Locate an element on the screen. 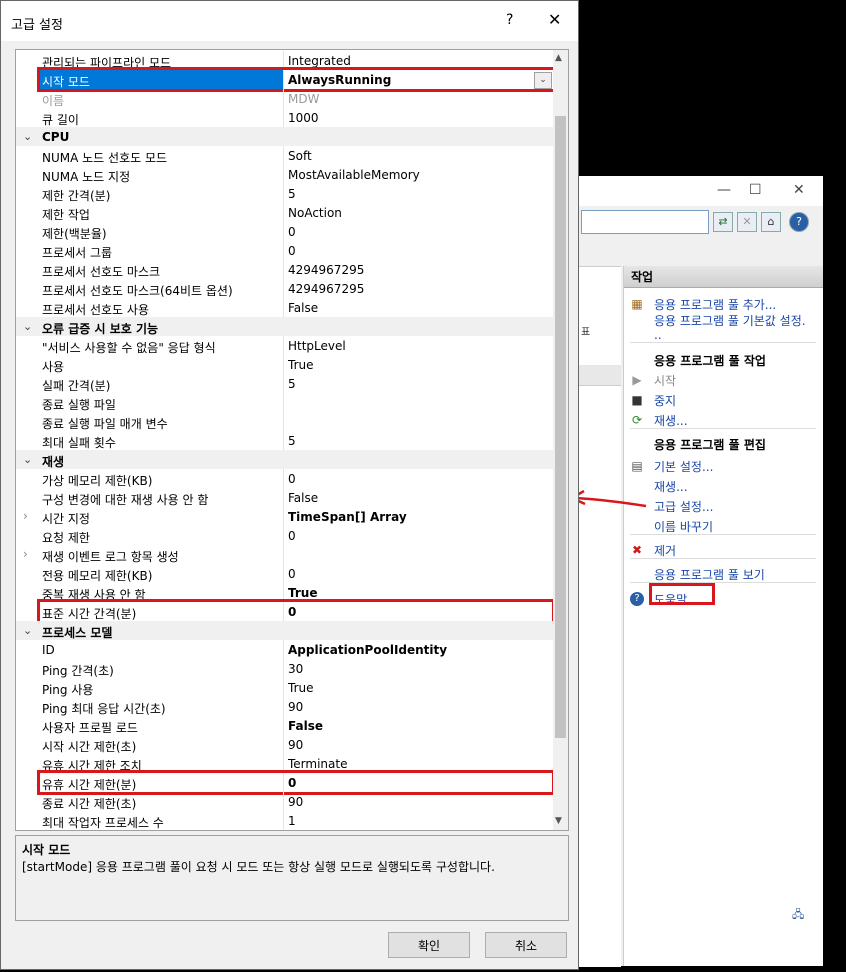 This screenshot has height=972, width=846. address-bar is located at coordinates (645, 222).